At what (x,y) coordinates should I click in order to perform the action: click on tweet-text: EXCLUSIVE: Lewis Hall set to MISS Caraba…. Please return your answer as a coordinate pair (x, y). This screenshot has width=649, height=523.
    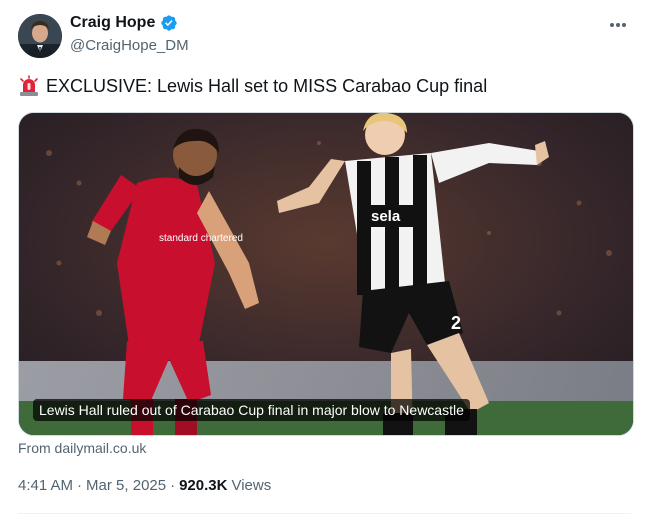
    Looking at the image, I should click on (267, 85).